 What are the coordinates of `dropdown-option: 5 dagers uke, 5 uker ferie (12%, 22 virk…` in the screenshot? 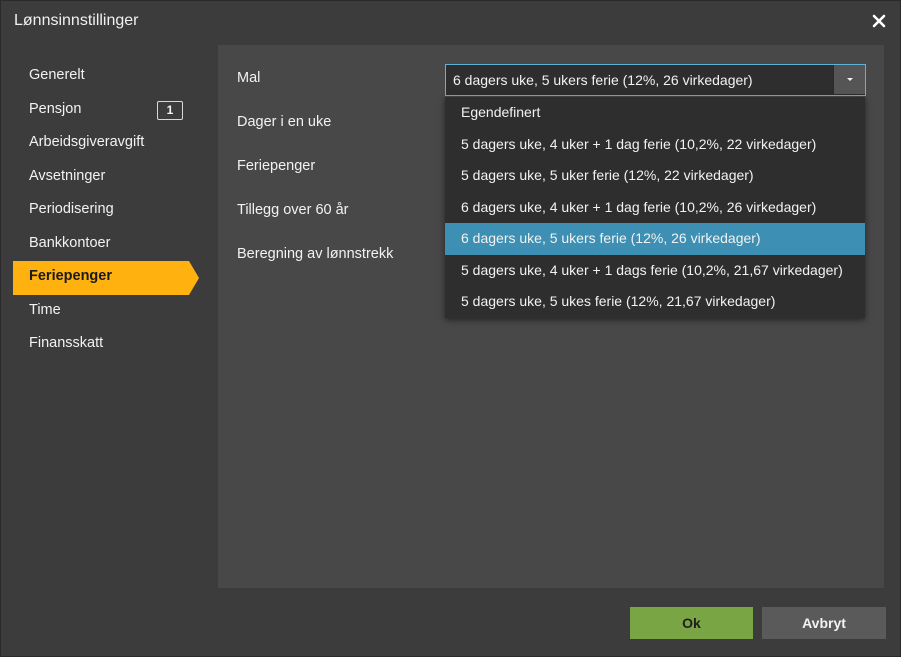 It's located at (655, 176).